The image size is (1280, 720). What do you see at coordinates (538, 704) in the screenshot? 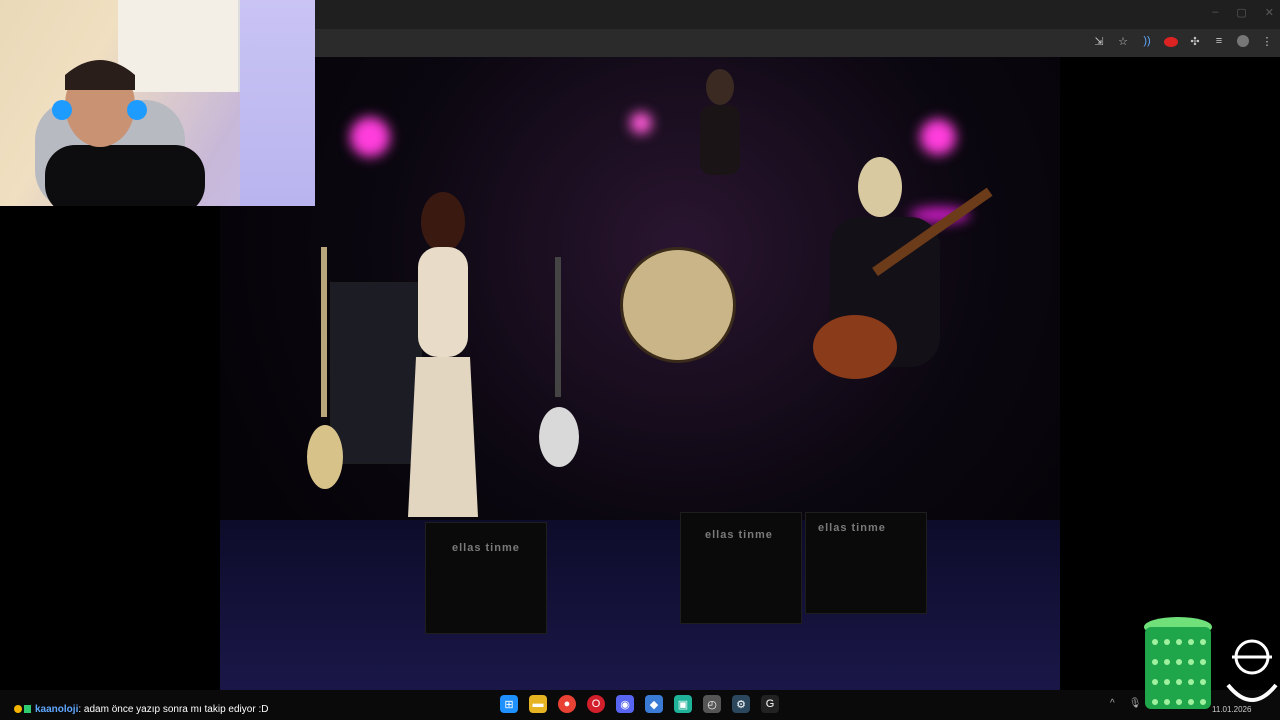
I see `file-explorer-icon: ▬` at bounding box center [538, 704].